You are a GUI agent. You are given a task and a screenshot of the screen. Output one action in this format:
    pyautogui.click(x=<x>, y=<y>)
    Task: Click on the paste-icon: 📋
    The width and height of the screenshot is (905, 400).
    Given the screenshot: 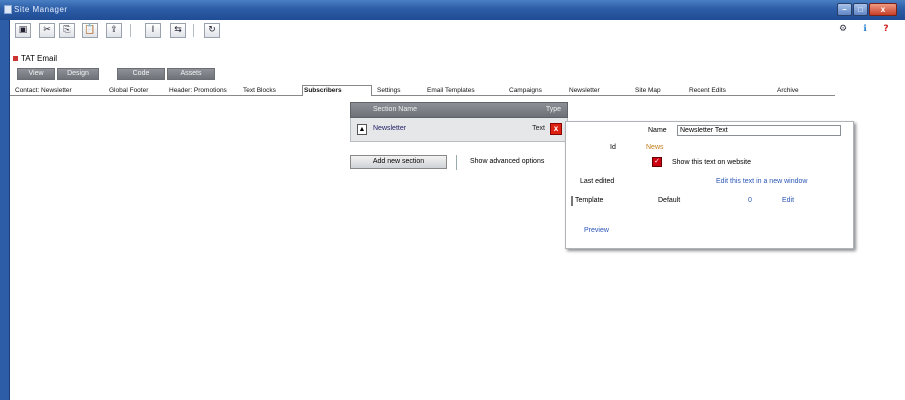 What is the action you would take?
    pyautogui.click(x=90, y=30)
    